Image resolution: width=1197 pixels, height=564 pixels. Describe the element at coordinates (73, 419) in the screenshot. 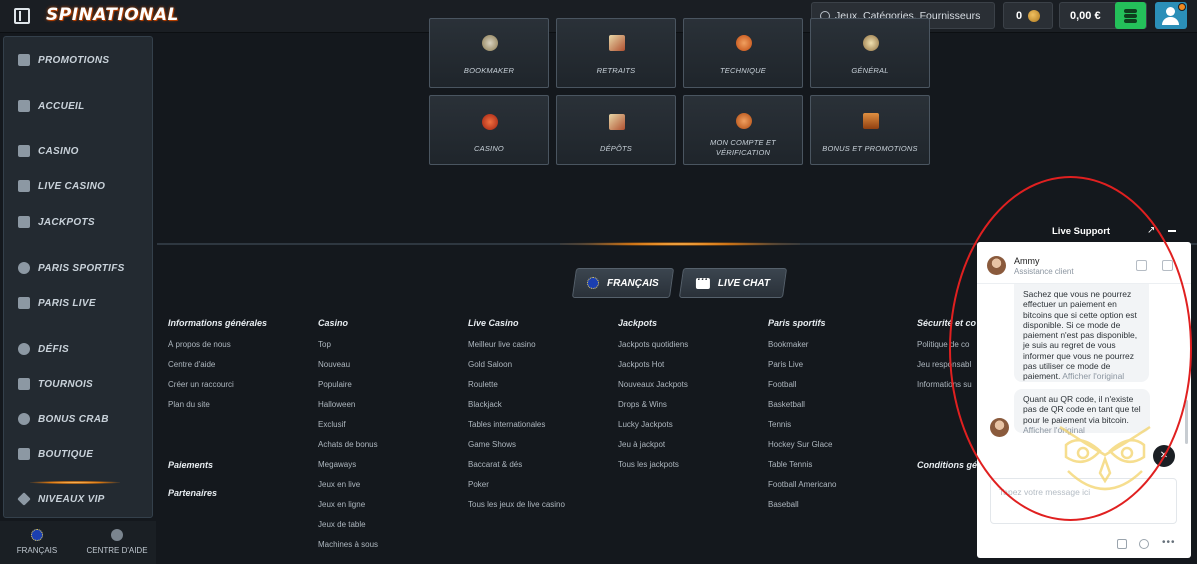

I see `sidebar-item-label: BONUS CRAB` at that location.